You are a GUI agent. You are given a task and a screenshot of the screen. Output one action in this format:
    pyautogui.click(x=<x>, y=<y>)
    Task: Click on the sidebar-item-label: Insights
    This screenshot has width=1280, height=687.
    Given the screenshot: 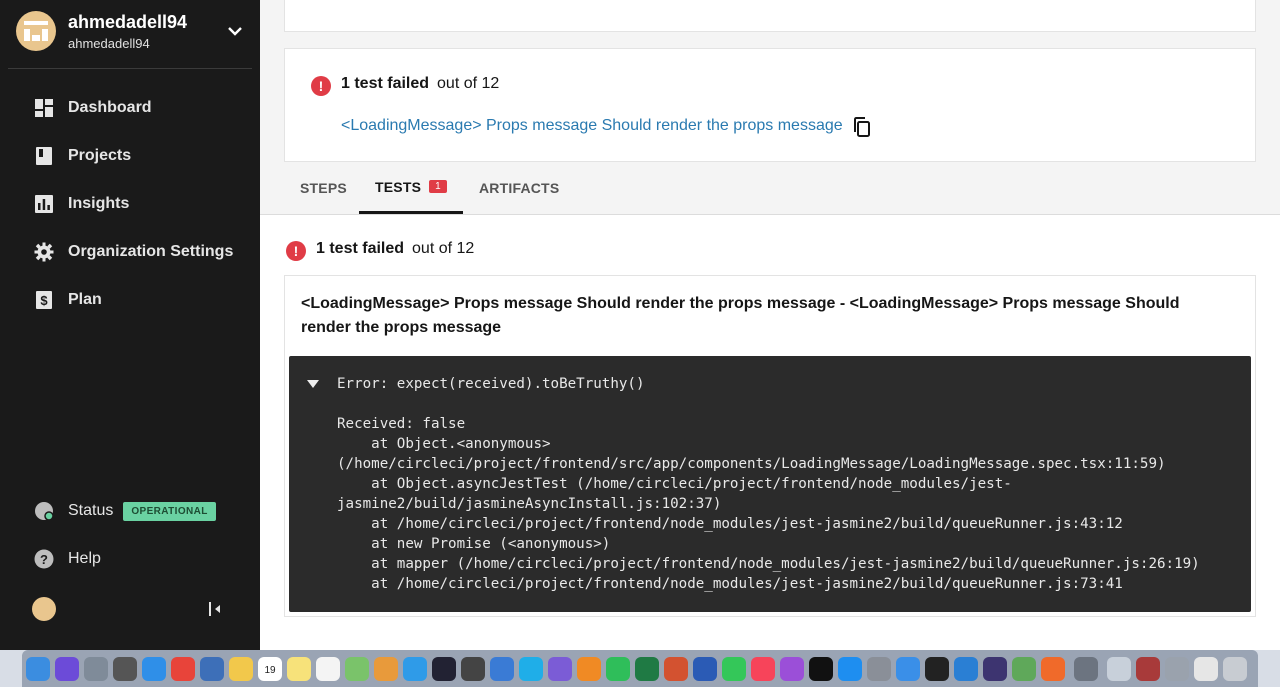 What is the action you would take?
    pyautogui.click(x=99, y=203)
    